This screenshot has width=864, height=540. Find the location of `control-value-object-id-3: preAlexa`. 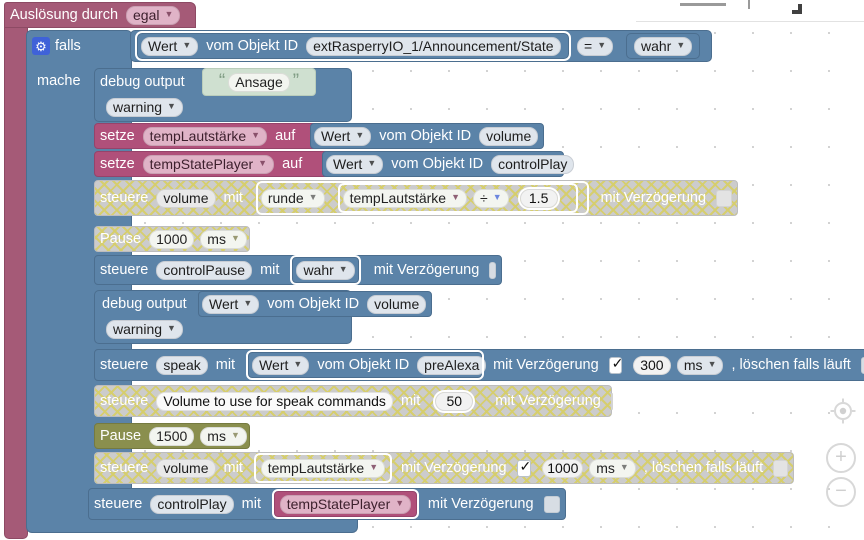

control-value-object-id-3: preAlexa is located at coordinates (452, 365).